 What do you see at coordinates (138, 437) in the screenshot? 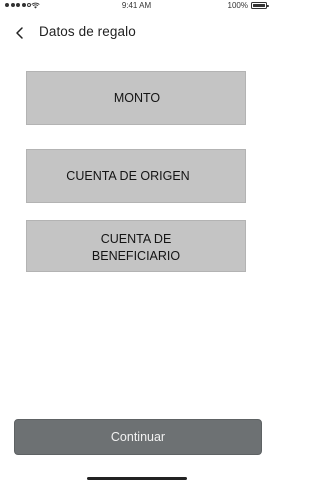
I see `continue-button: Continuar` at bounding box center [138, 437].